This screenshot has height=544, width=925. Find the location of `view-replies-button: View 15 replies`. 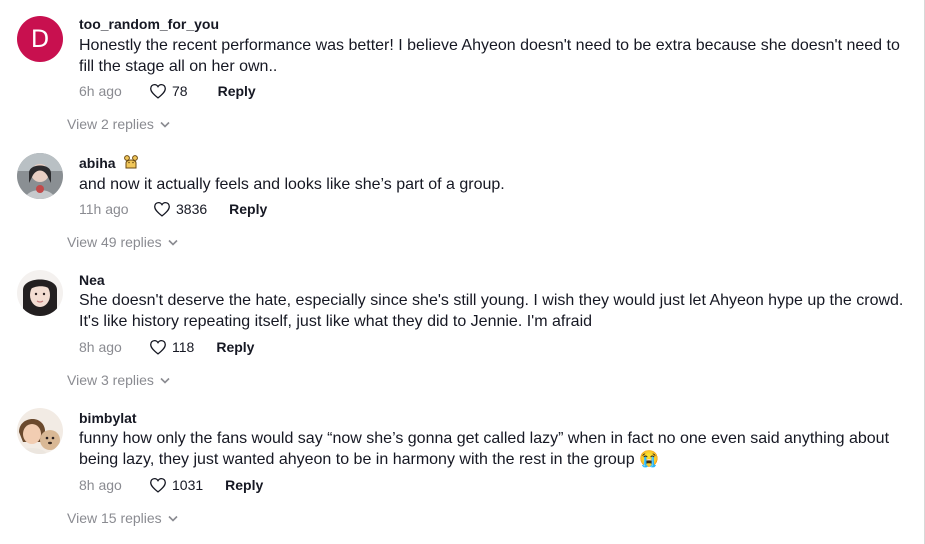

view-replies-button: View 15 replies is located at coordinates (122, 518).